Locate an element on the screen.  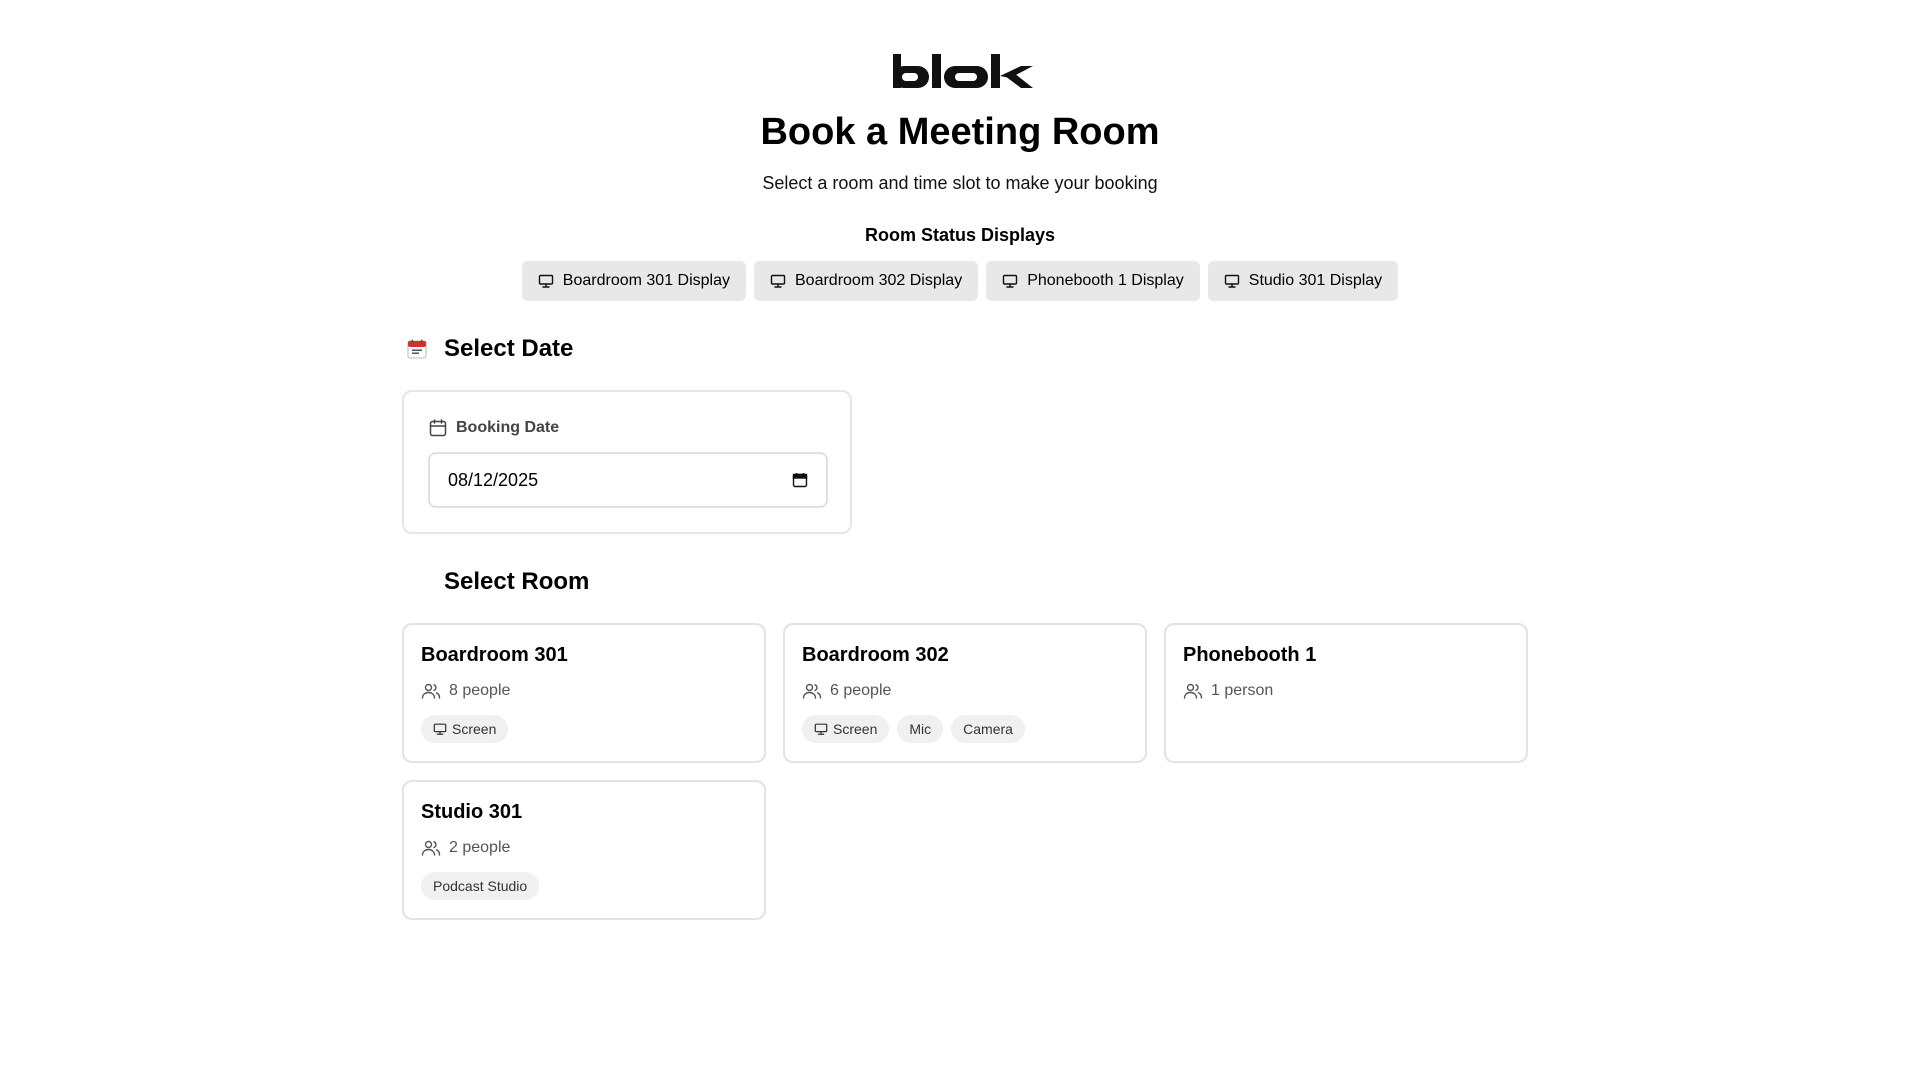
select-room-title: Select Room is located at coordinates (517, 581).